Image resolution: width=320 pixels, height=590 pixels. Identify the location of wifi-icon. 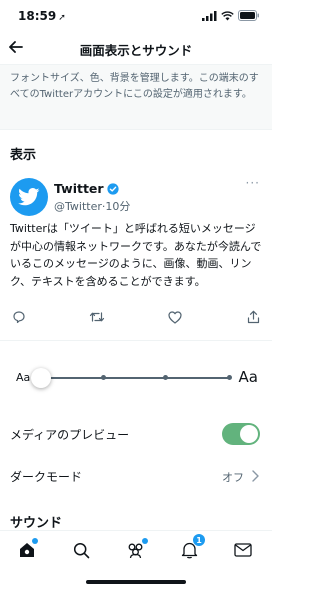
(227, 15).